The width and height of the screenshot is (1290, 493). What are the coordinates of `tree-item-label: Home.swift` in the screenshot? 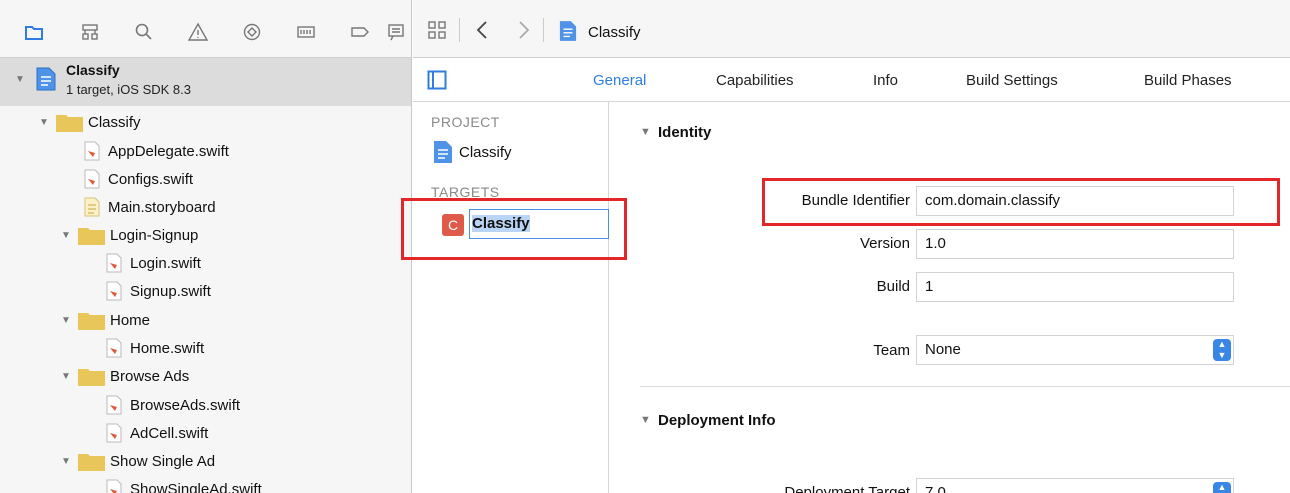 It's located at (167, 348).